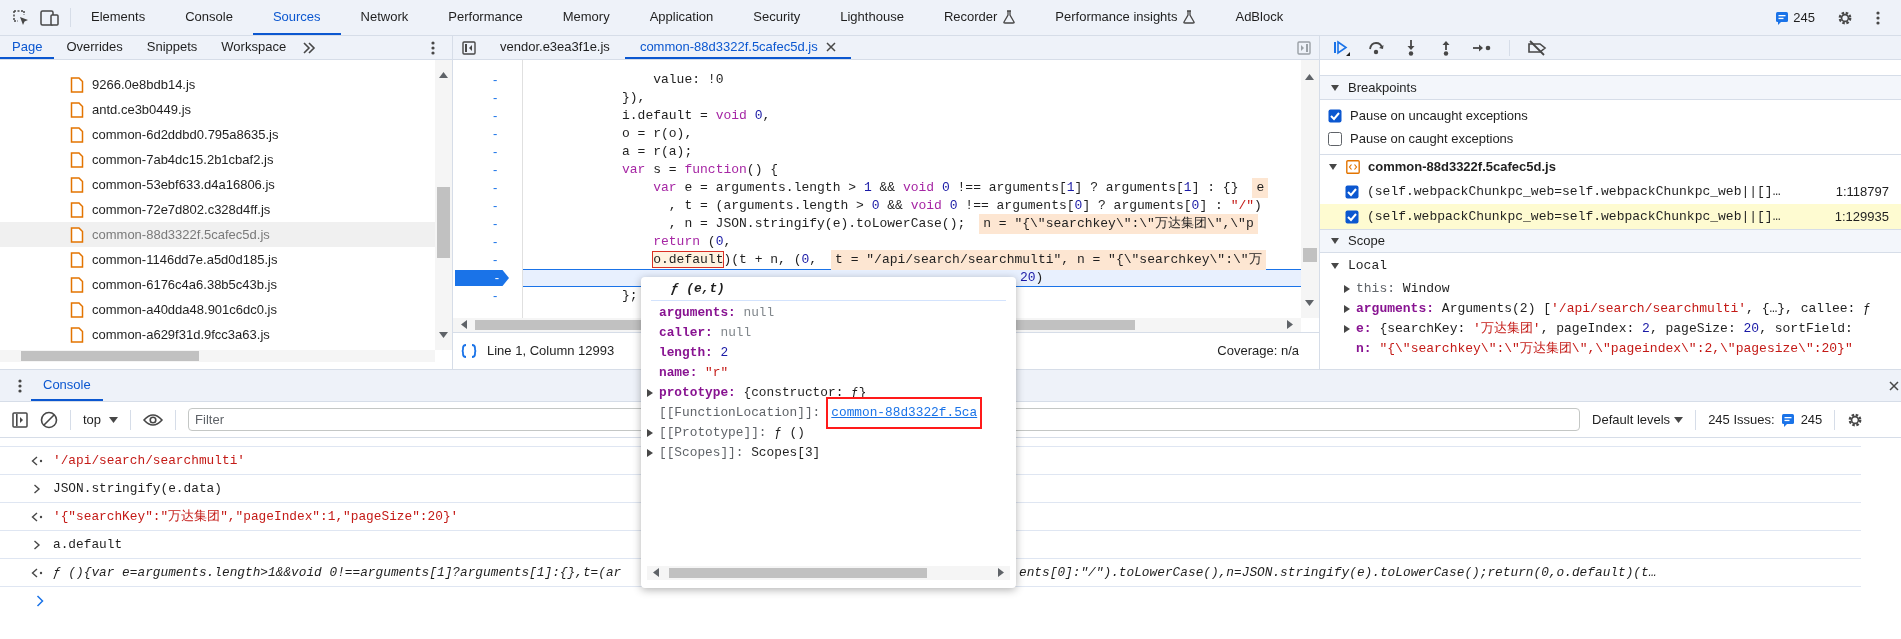  What do you see at coordinates (1403, 289) in the screenshot?
I see `scope-variable: this: Window` at bounding box center [1403, 289].